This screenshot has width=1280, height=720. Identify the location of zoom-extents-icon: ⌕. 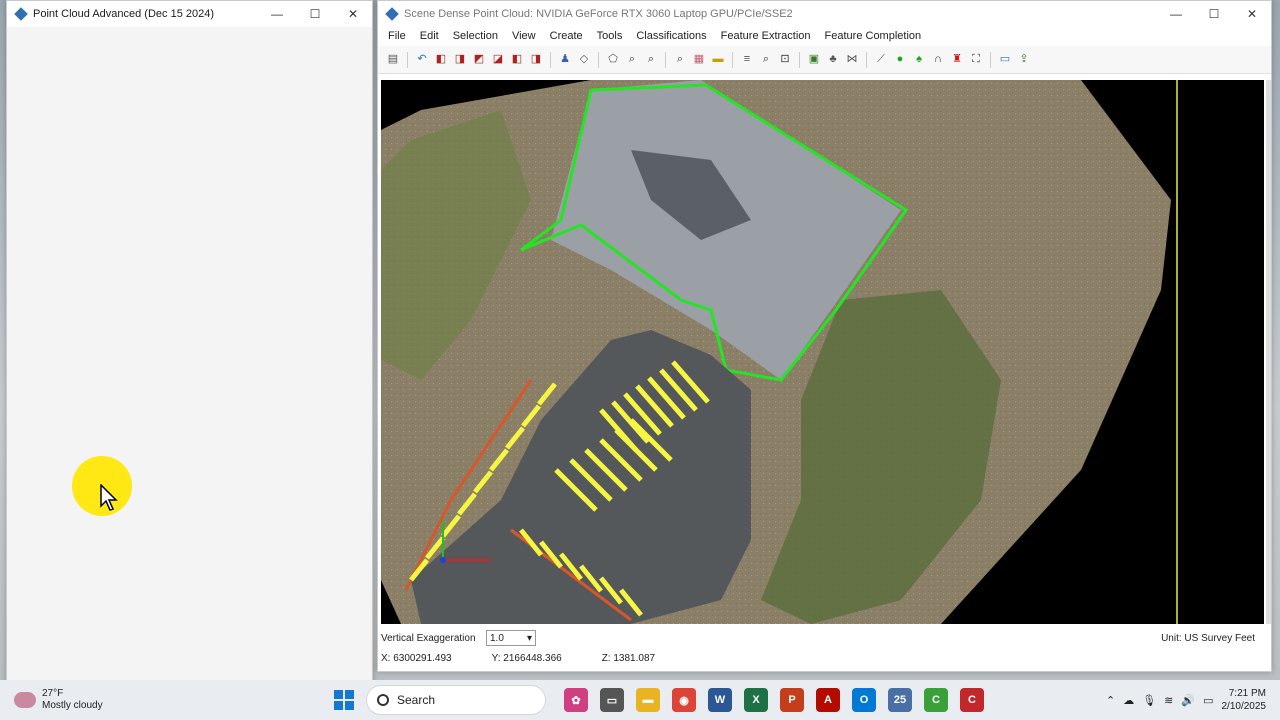
(651, 60).